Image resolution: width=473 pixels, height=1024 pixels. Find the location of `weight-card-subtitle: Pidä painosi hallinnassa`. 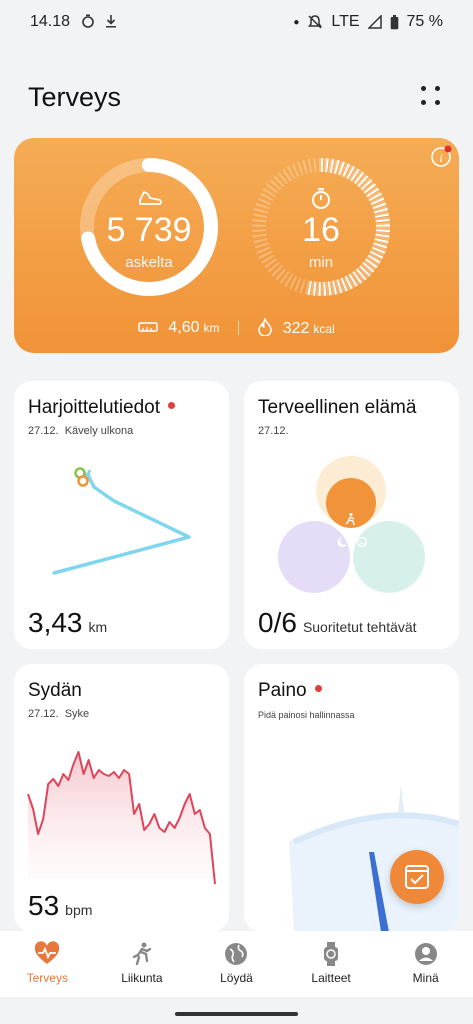

weight-card-subtitle: Pidä painosi hallinnassa is located at coordinates (306, 715).